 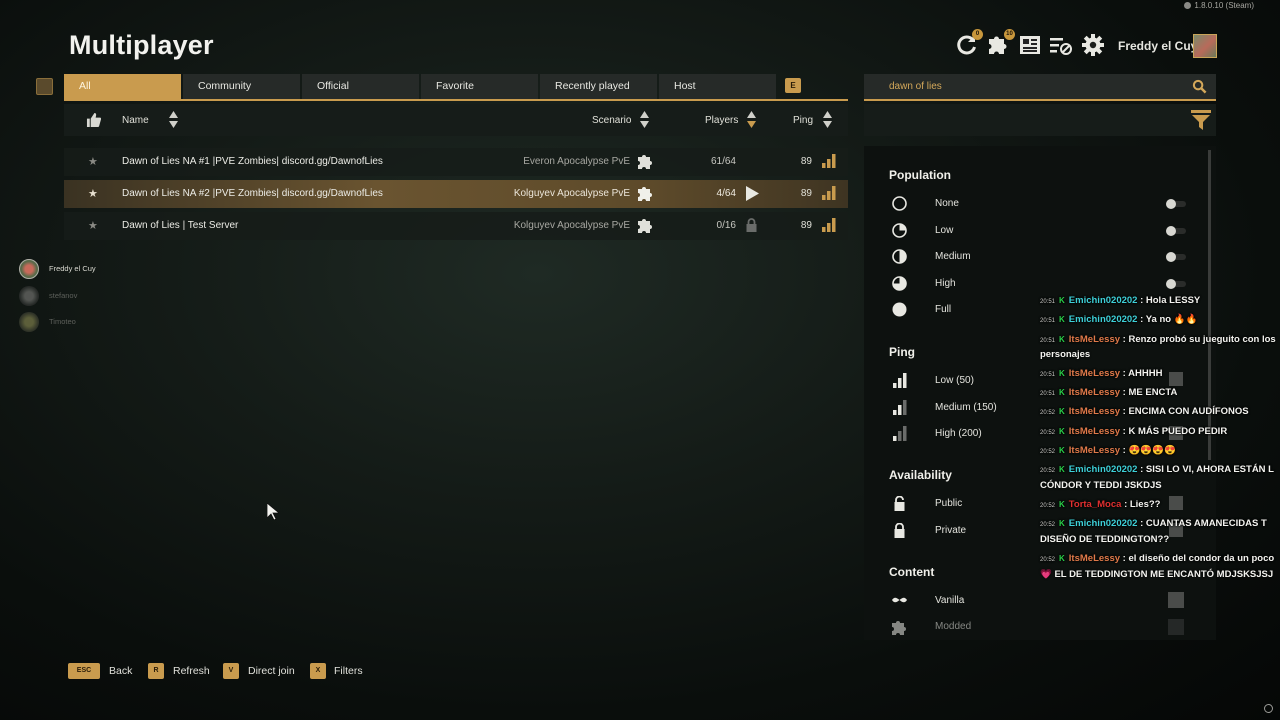 What do you see at coordinates (900, 407) in the screenshot?
I see `ping-medium-icon` at bounding box center [900, 407].